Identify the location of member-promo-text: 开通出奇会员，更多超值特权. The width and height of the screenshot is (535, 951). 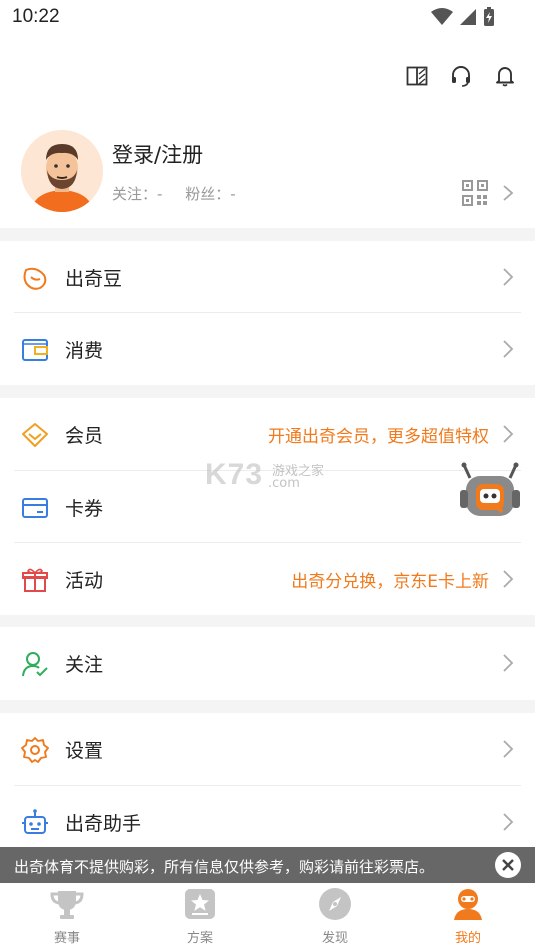
(378, 437).